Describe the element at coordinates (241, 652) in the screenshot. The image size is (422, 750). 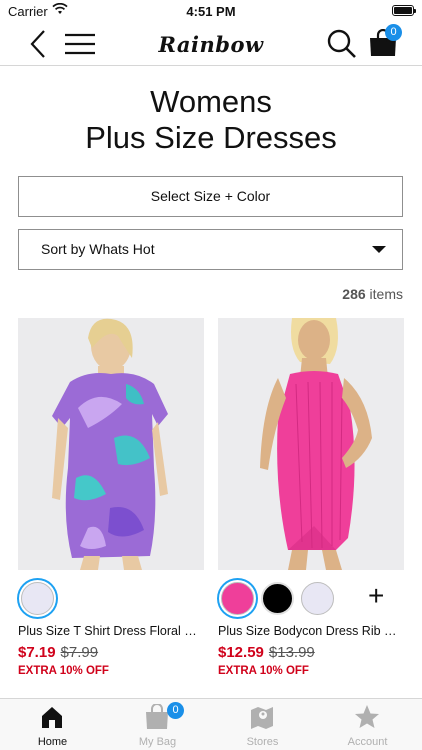
I see `sale-price: $12.59` at that location.